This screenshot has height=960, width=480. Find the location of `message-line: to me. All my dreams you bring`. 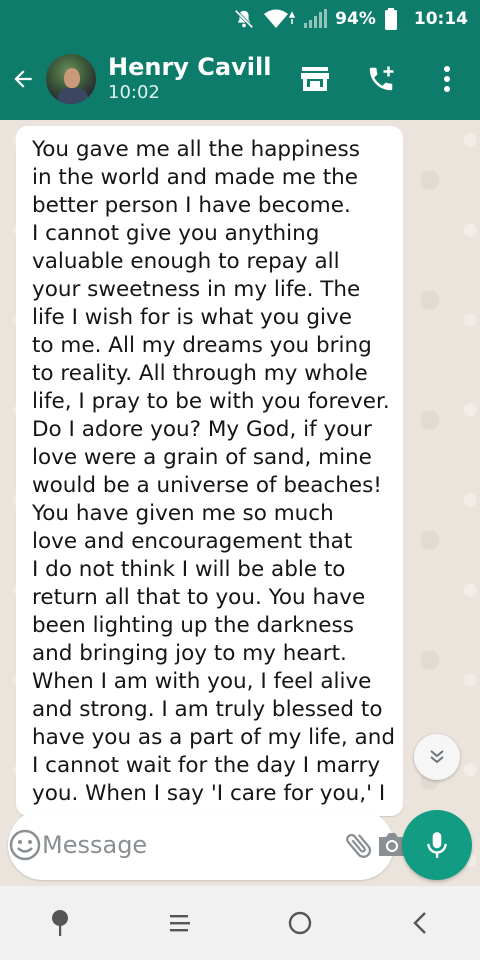

message-line: to me. All my dreams you bring is located at coordinates (202, 345).